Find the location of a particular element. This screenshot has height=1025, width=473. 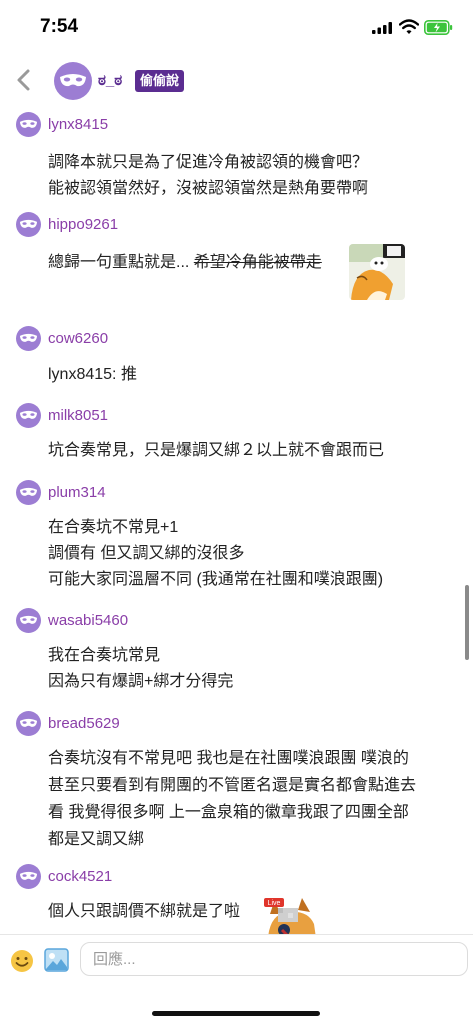

wifi-icon is located at coordinates (409, 26).